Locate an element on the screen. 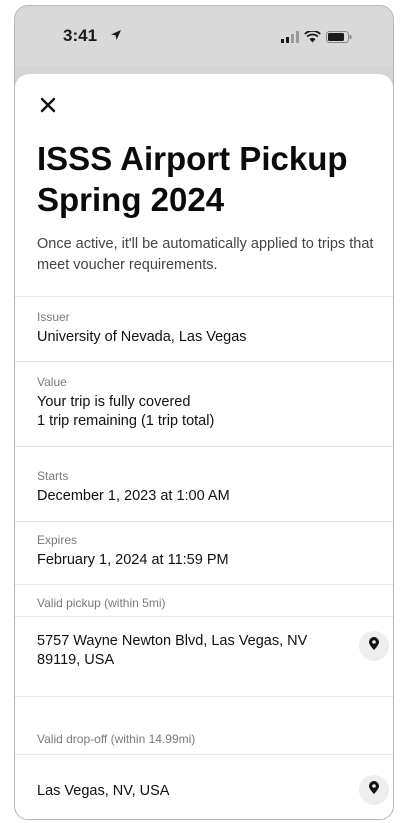 The image size is (406, 823). battery-icon is located at coordinates (339, 39).